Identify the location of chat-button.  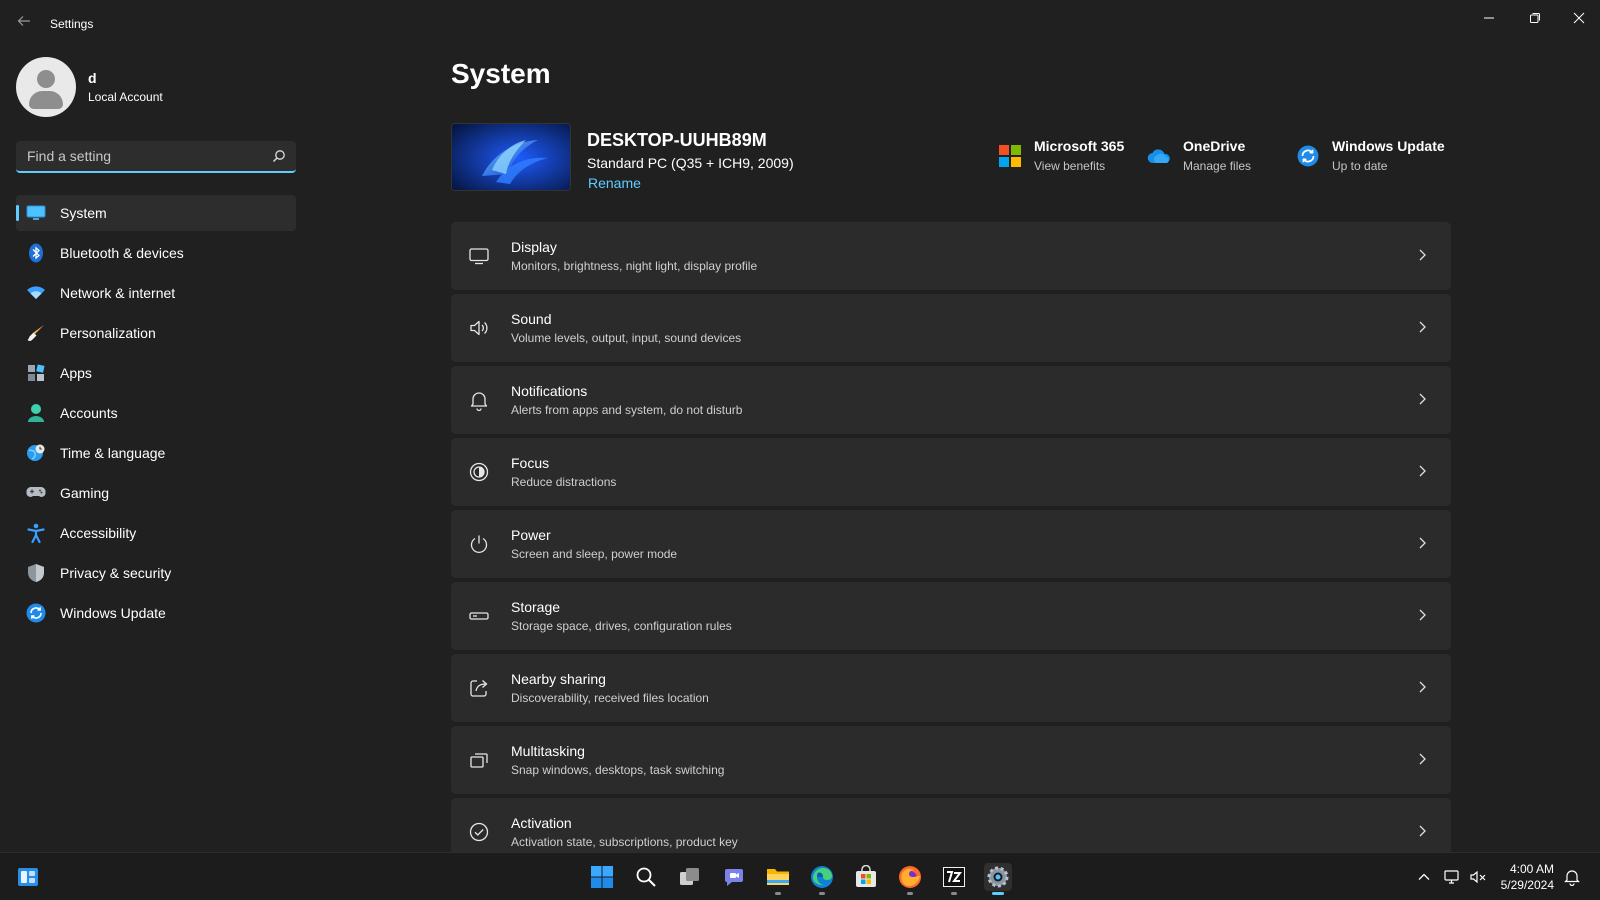
(734, 877).